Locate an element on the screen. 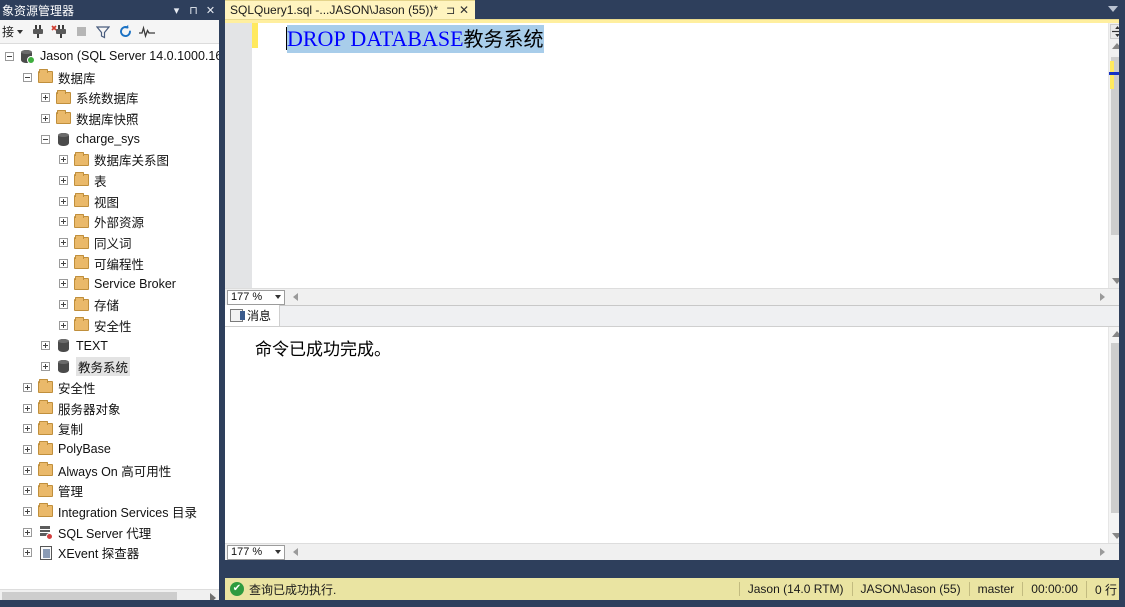  tree-node: 复制 is located at coordinates (109, 428).